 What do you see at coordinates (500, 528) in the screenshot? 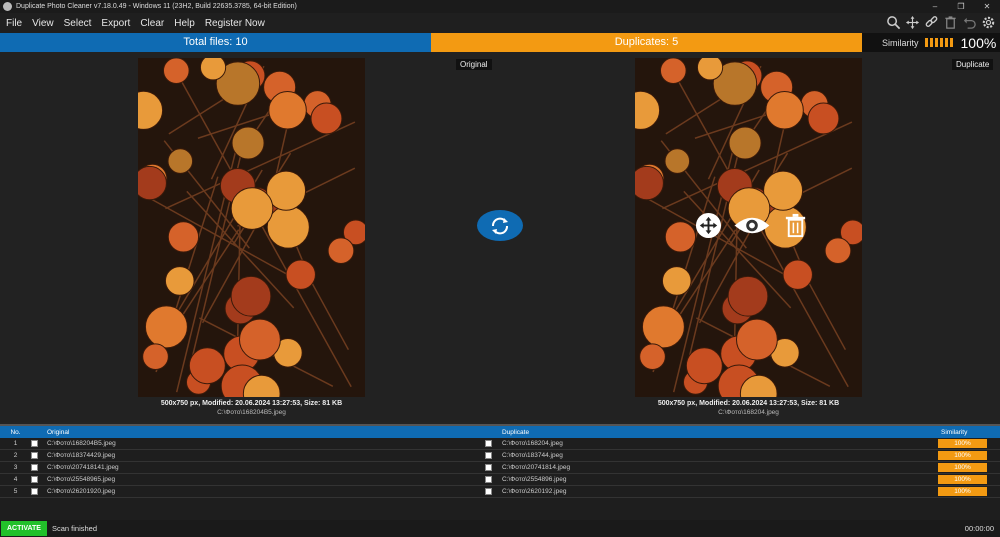
I see `status-bar: ACTIVATE Scan finished 00:00:00` at bounding box center [500, 528].